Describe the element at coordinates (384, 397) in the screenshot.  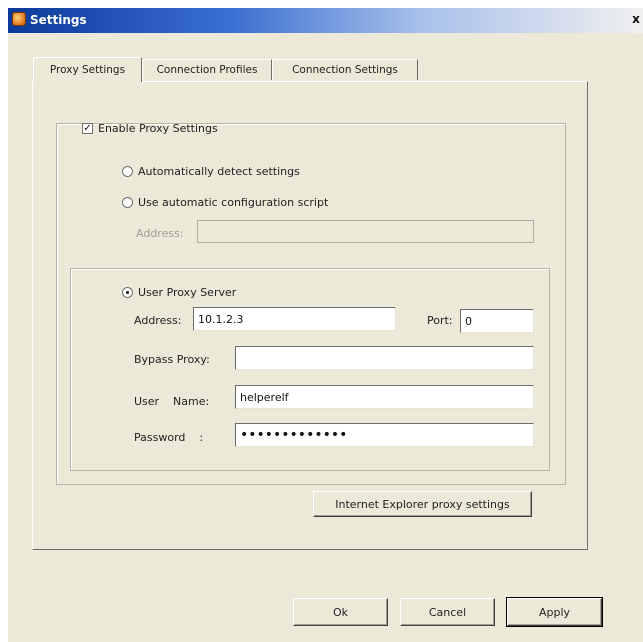
I see `username-input` at that location.